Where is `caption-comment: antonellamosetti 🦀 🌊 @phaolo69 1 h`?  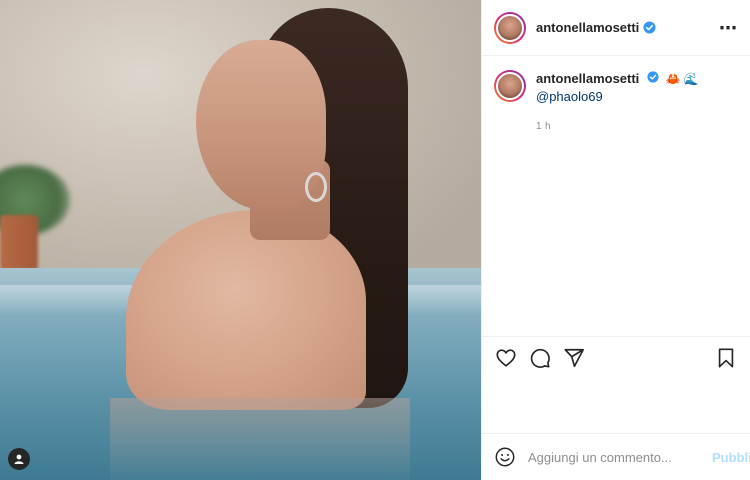 caption-comment: antonellamosetti 🦀 🌊 @phaolo69 1 h is located at coordinates (616, 103).